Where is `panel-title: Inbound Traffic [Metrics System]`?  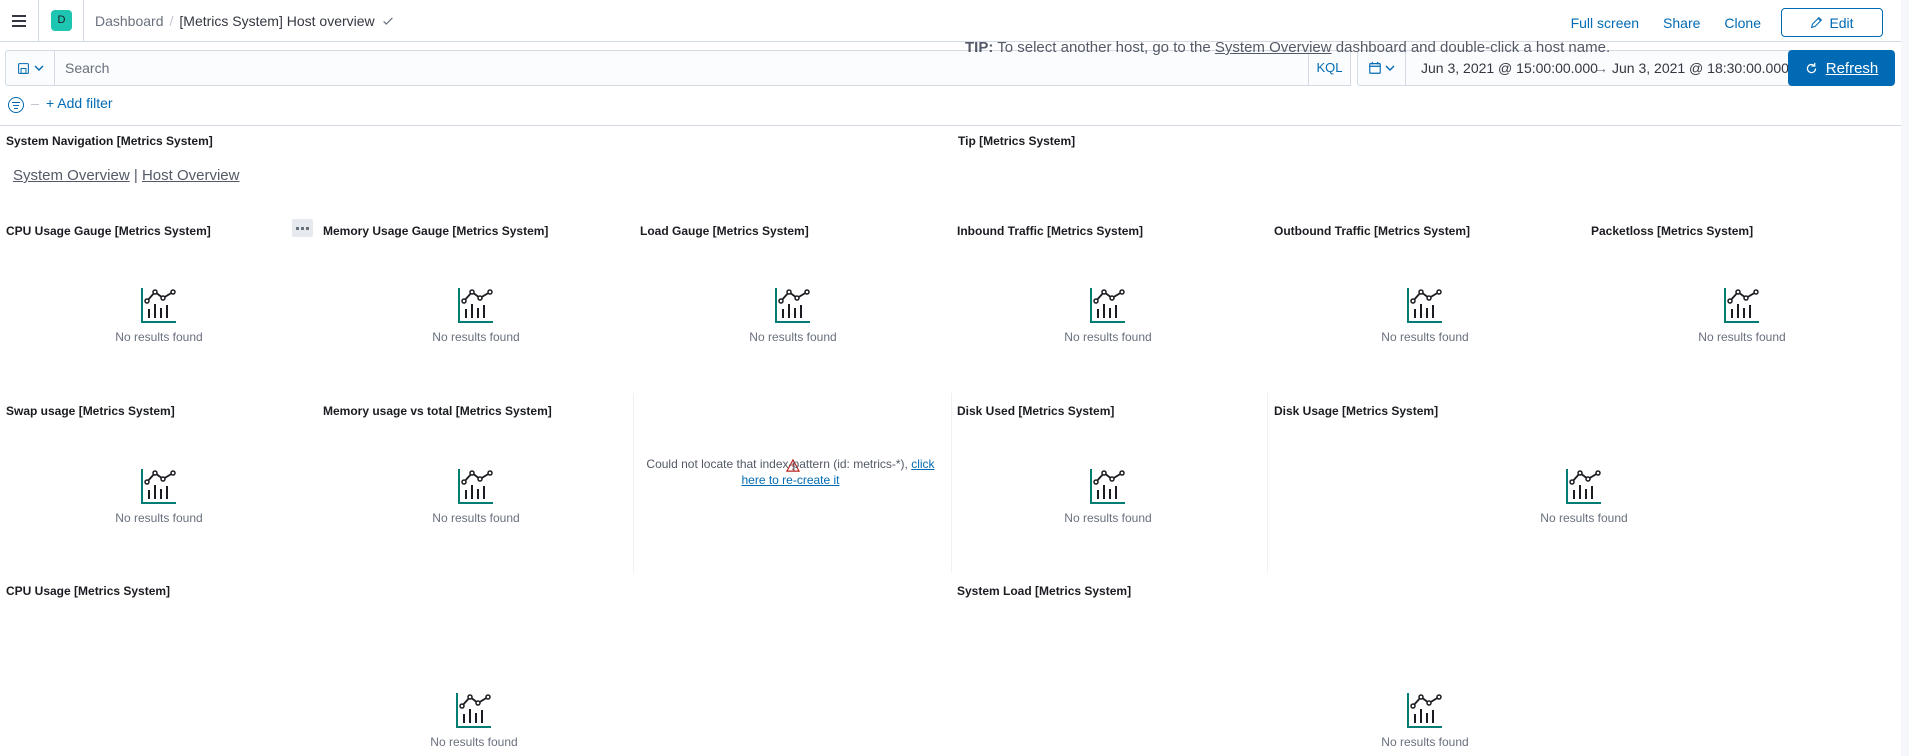
panel-title: Inbound Traffic [Metrics System] is located at coordinates (1050, 231).